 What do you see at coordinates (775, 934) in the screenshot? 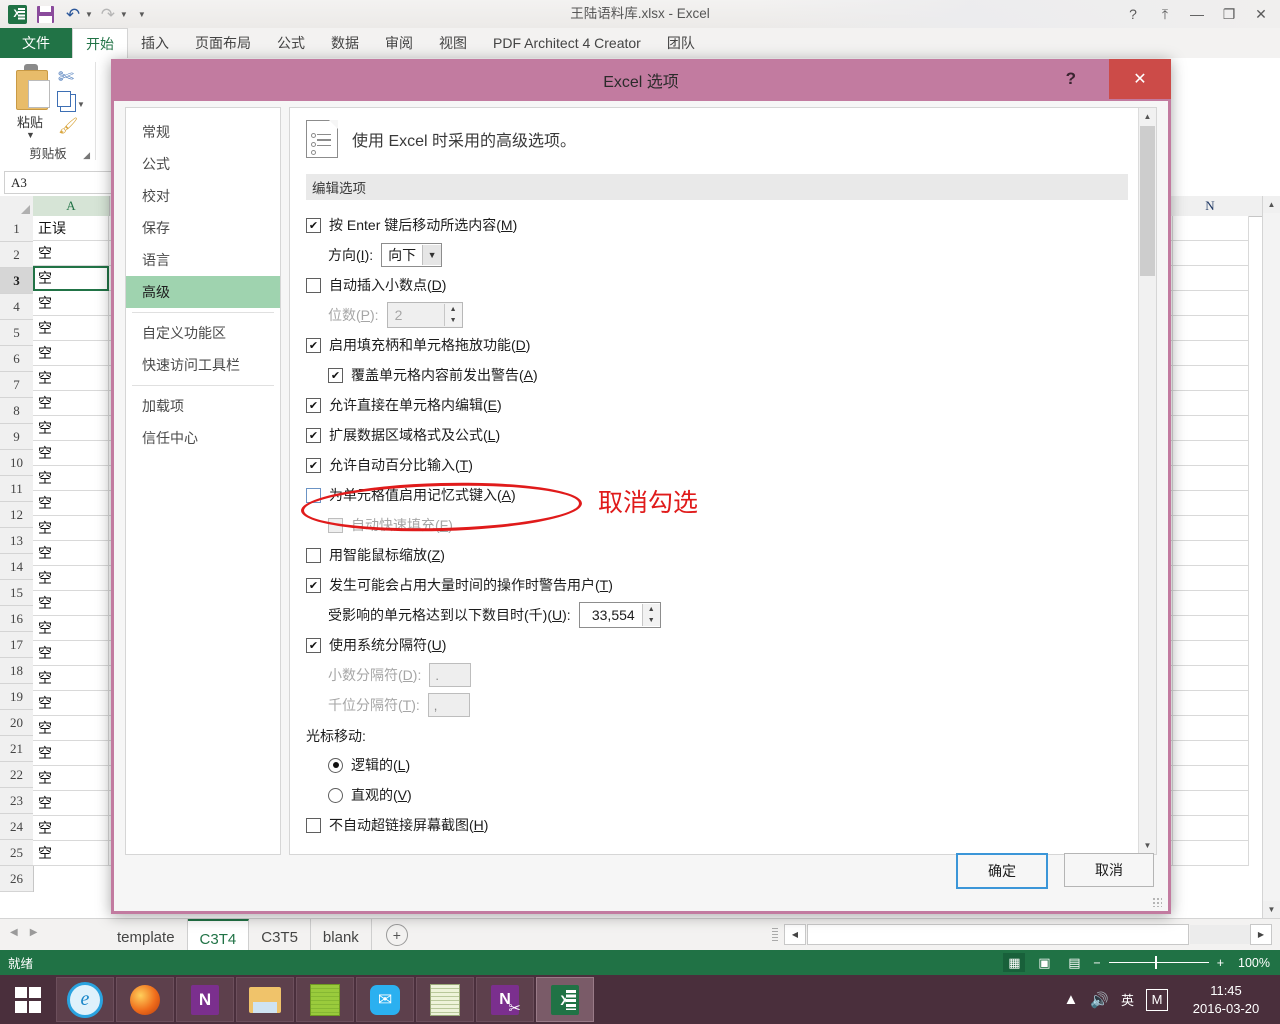
I see `scroll-grip-icon` at bounding box center [775, 934].